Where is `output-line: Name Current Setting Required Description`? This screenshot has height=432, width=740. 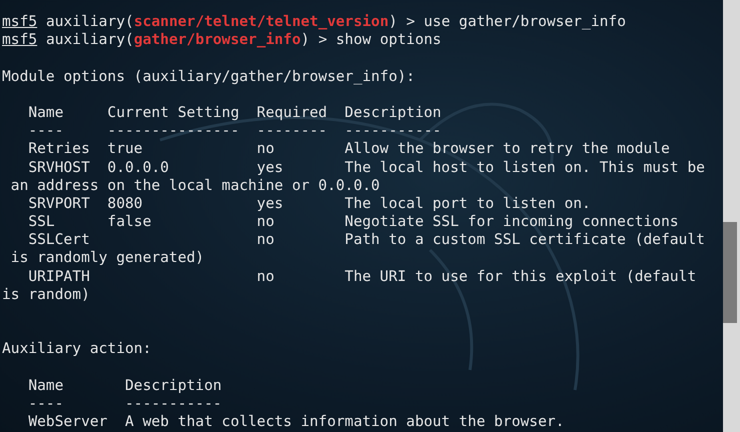
output-line: Name Current Setting Required Description is located at coordinates (234, 113).